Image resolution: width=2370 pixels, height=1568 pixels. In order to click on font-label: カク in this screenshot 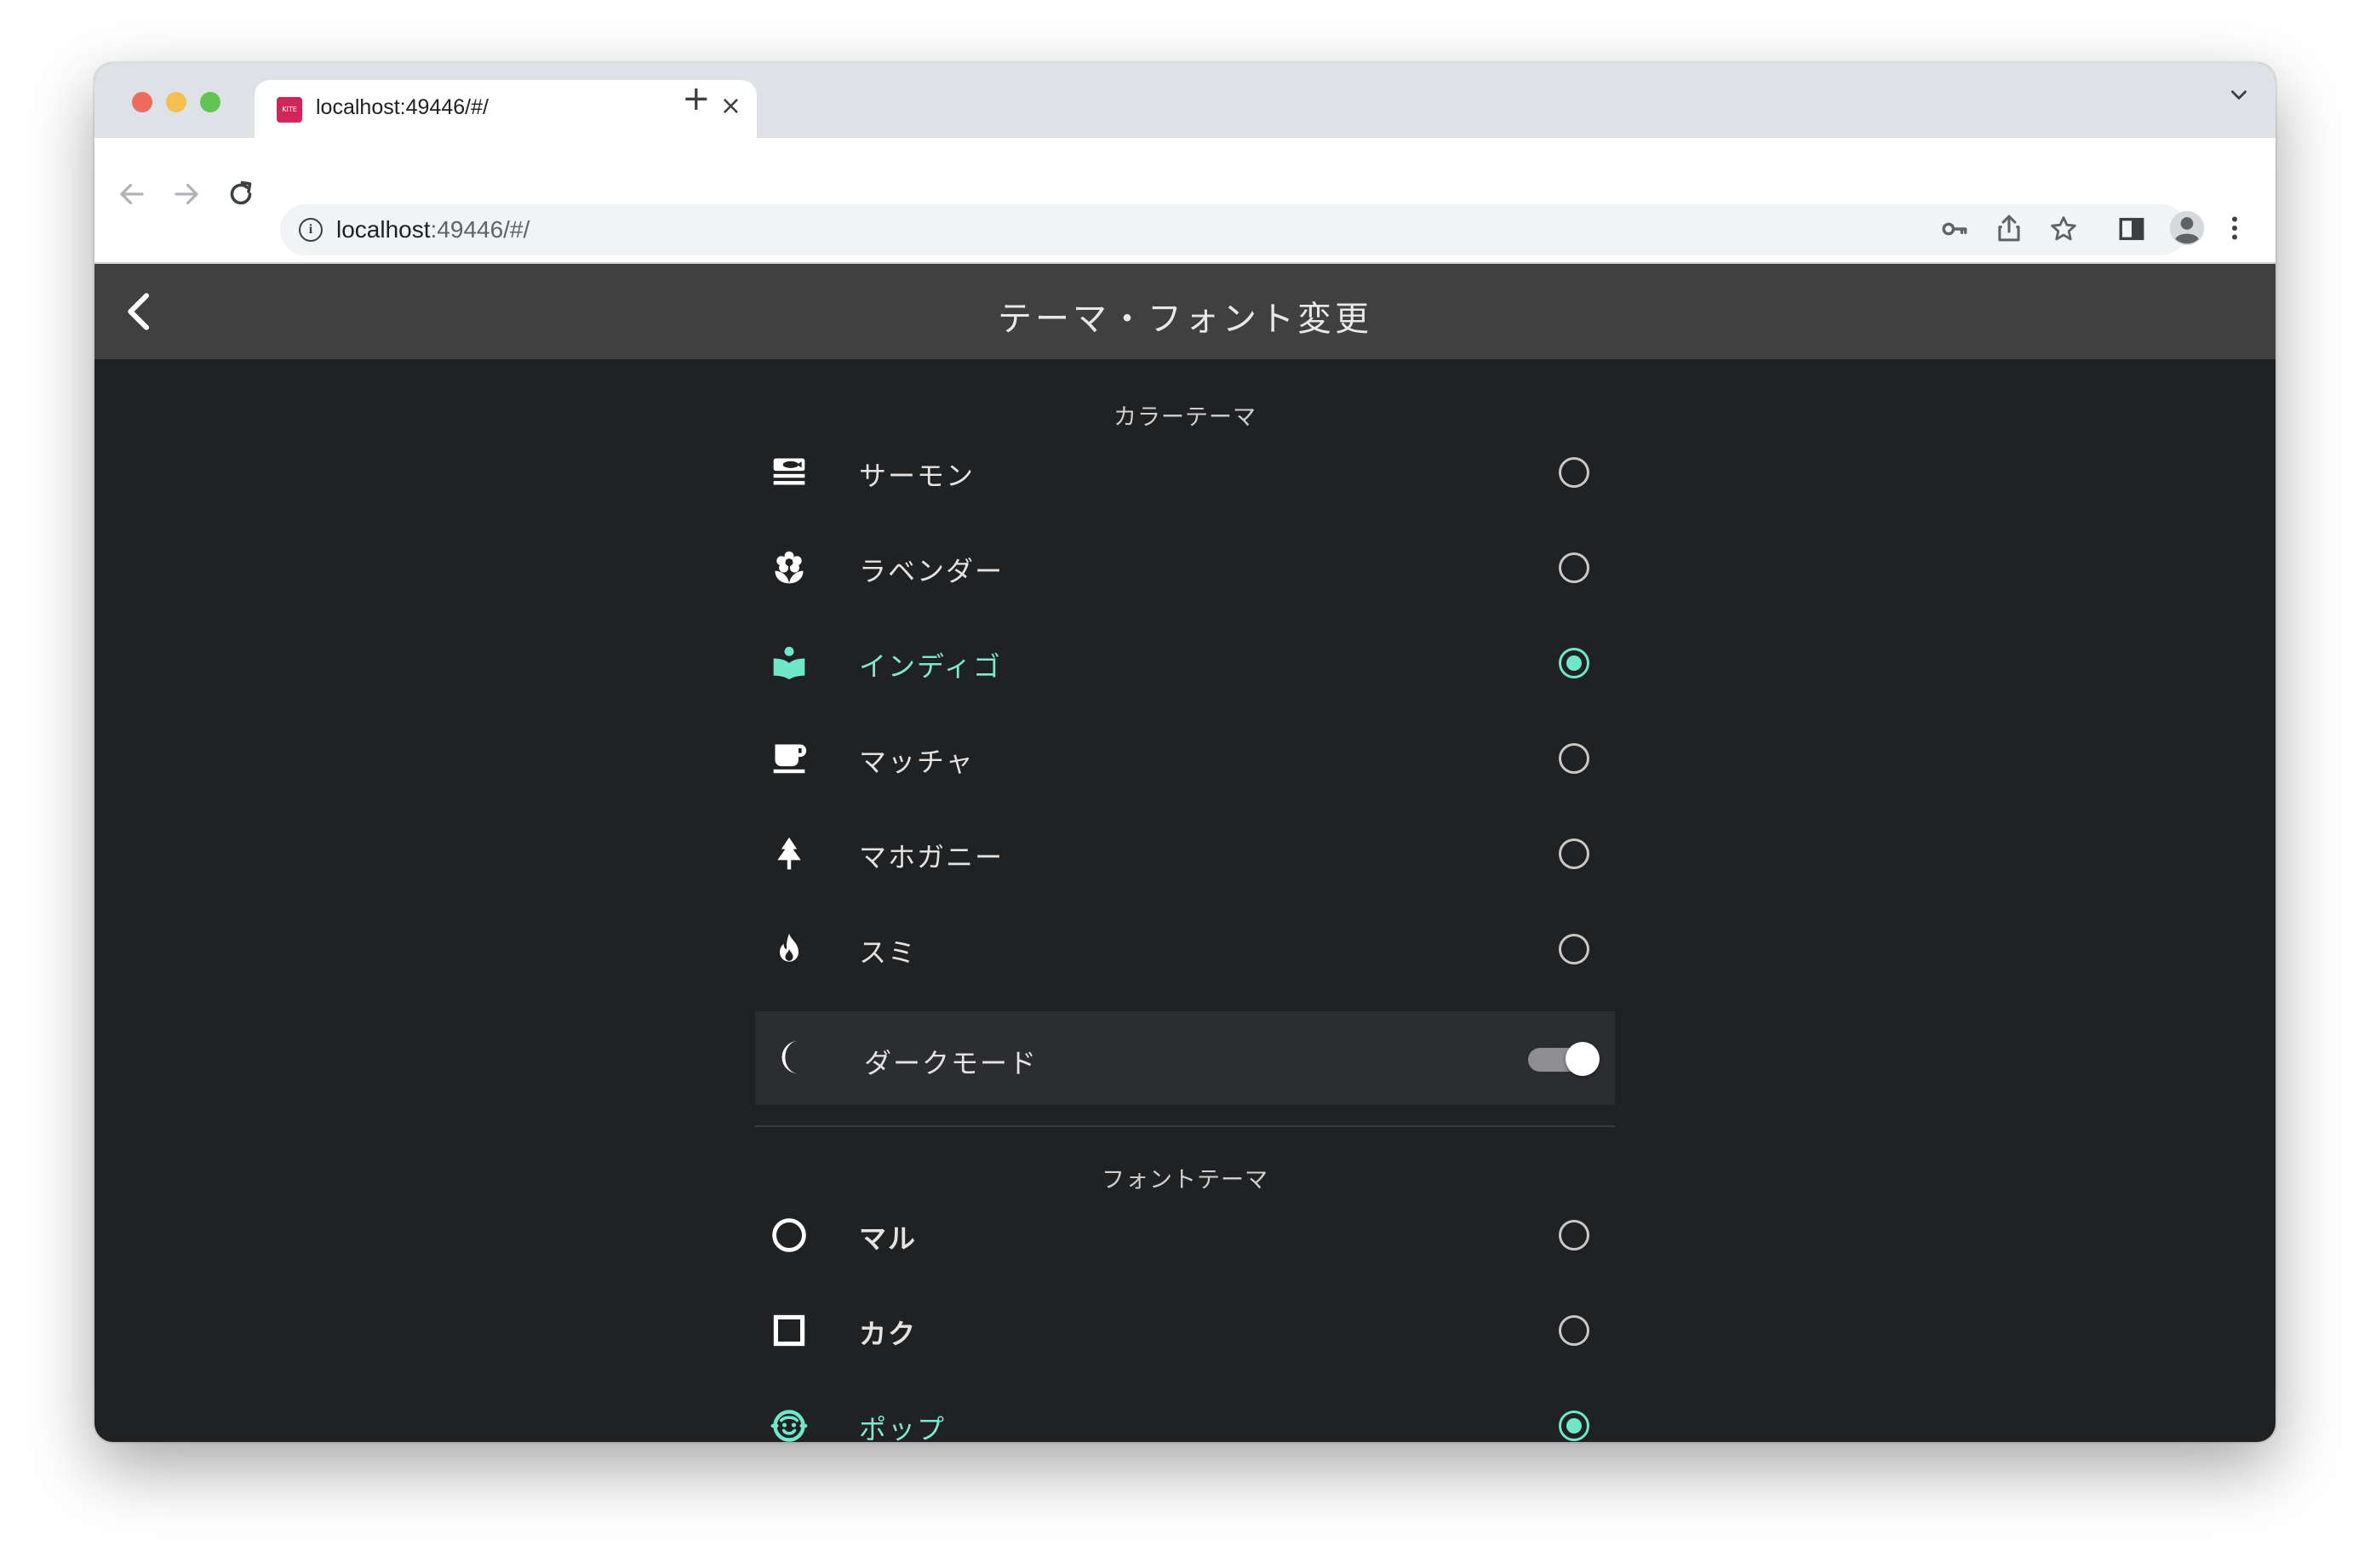, I will do `click(889, 1334)`.